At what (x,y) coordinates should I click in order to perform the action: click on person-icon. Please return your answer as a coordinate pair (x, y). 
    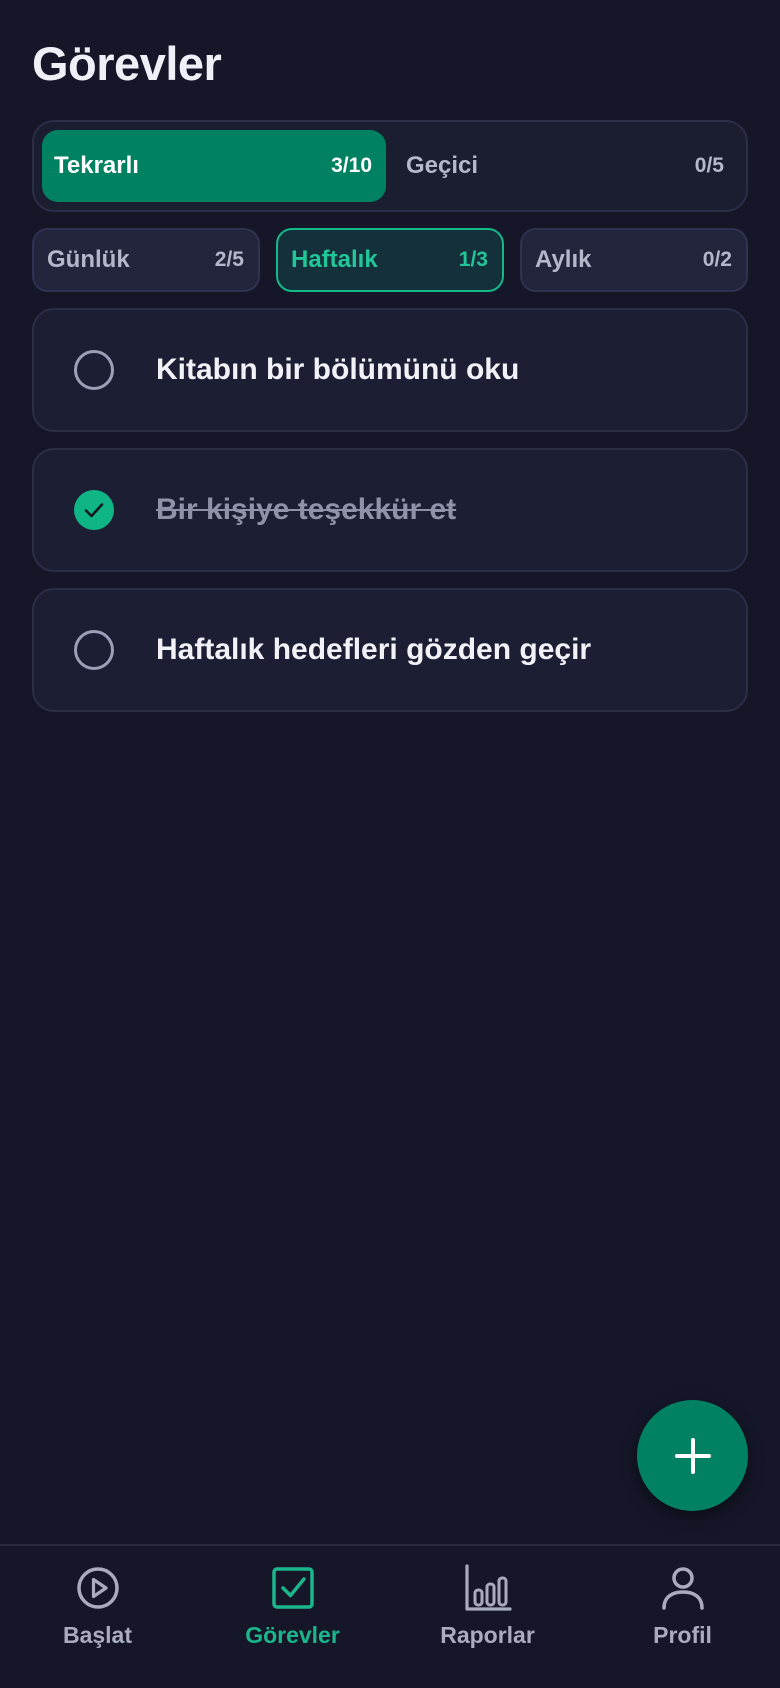
    Looking at the image, I should click on (682, 1588).